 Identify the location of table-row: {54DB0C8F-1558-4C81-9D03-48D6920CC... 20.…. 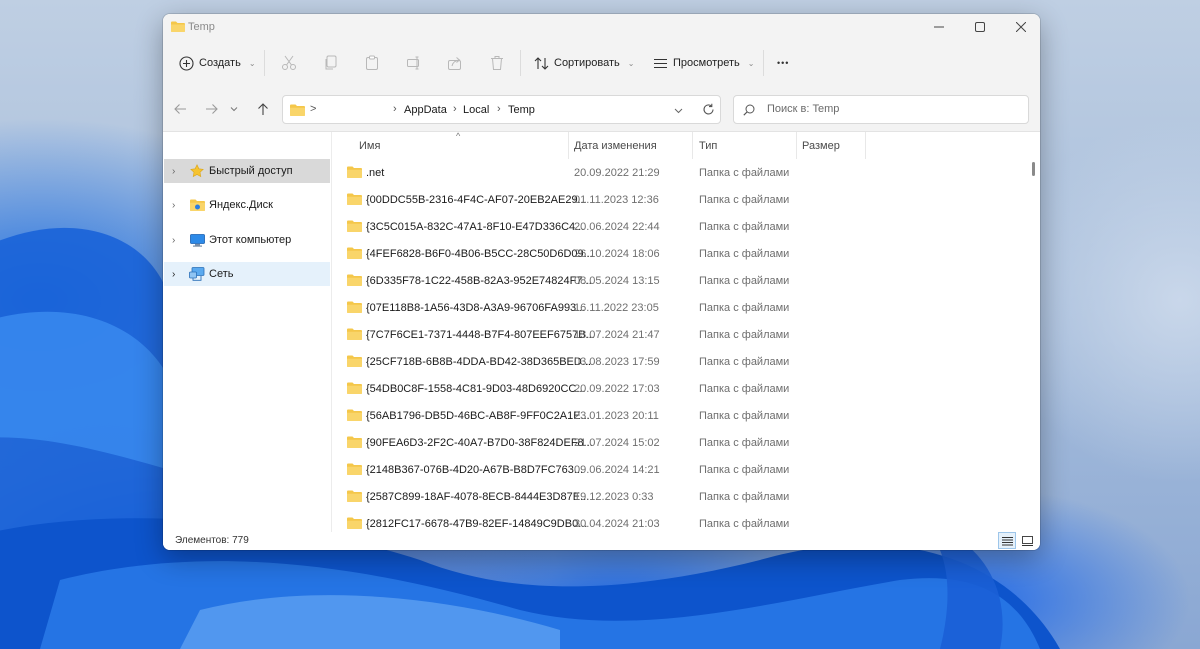
(679, 388).